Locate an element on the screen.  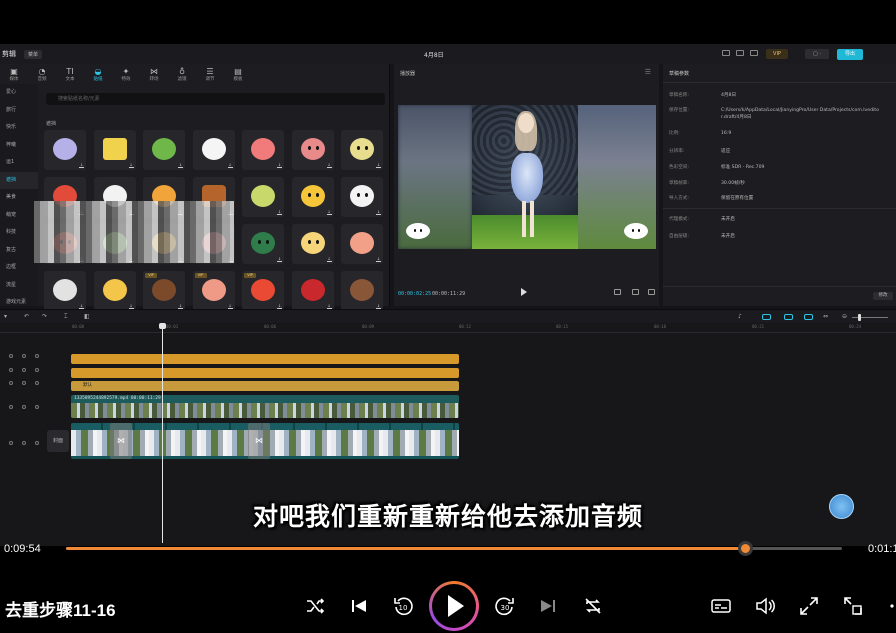
category-item: 流星 is located at coordinates (19, 286).